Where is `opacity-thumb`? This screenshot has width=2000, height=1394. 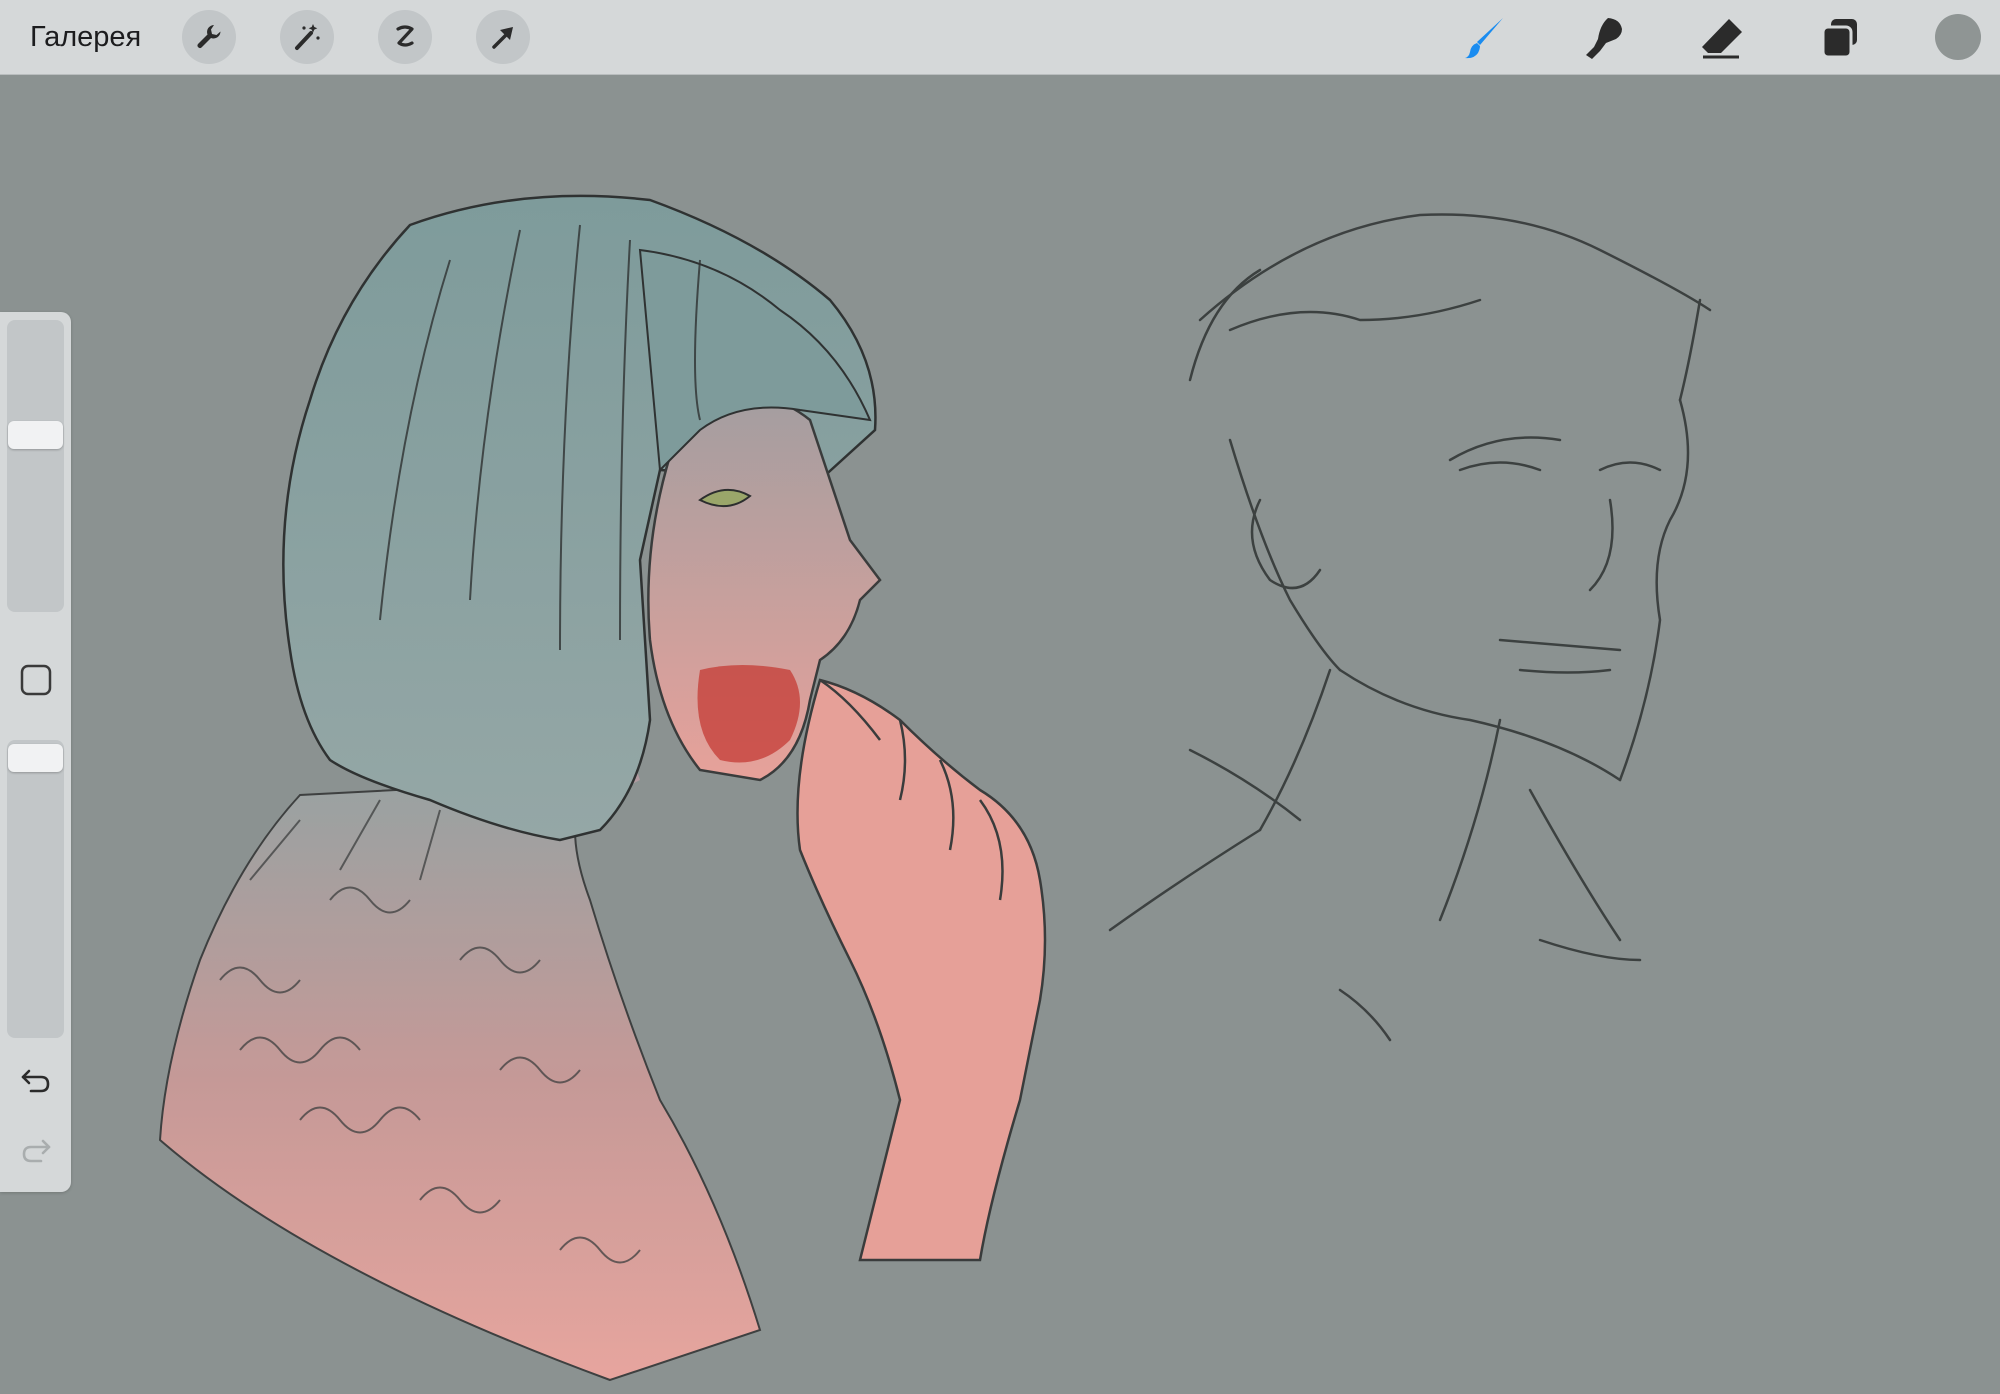
opacity-thumb is located at coordinates (35, 758).